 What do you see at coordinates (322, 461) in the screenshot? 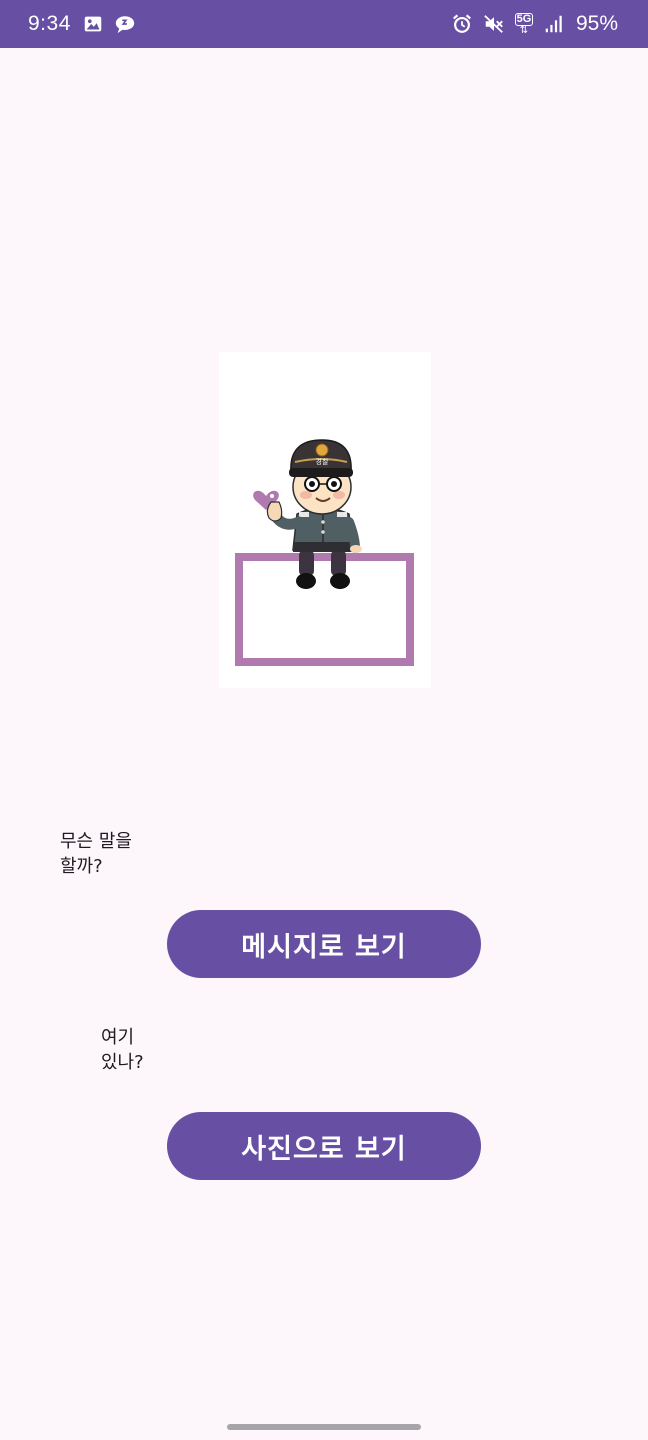
I see `cap-badge-text: 경찰` at bounding box center [322, 461].